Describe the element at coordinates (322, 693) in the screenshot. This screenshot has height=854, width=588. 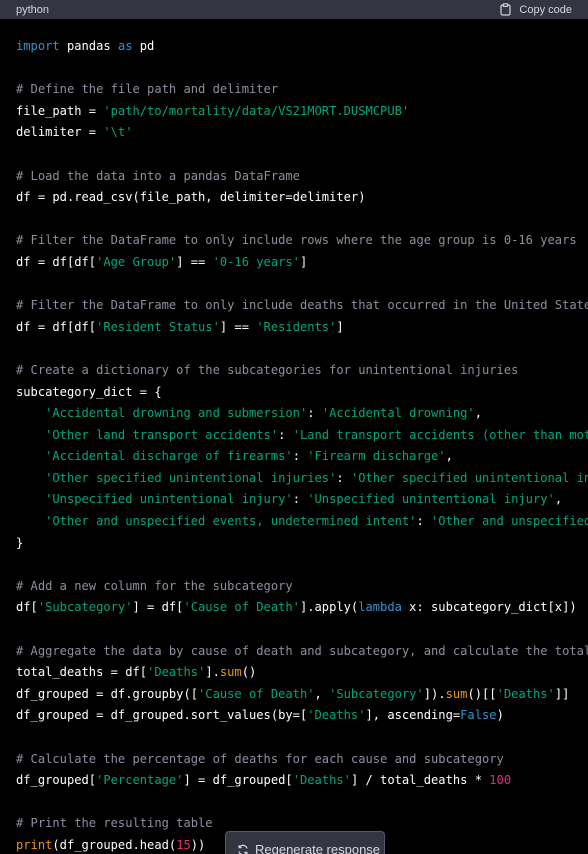
I see `code-token-text: ,` at that location.